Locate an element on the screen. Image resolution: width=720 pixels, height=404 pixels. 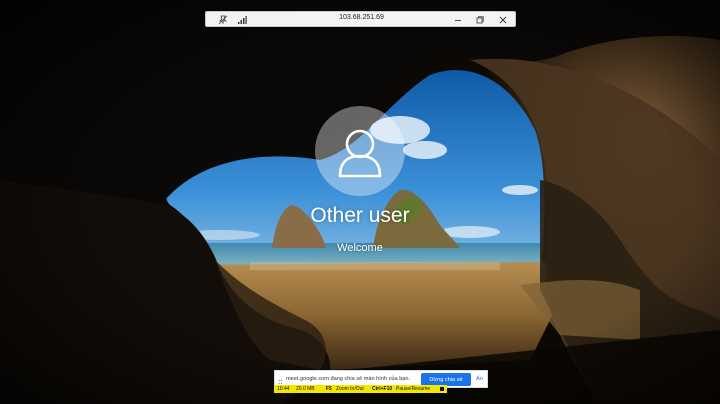
welcome-message: Welcome is located at coordinates (360, 248).